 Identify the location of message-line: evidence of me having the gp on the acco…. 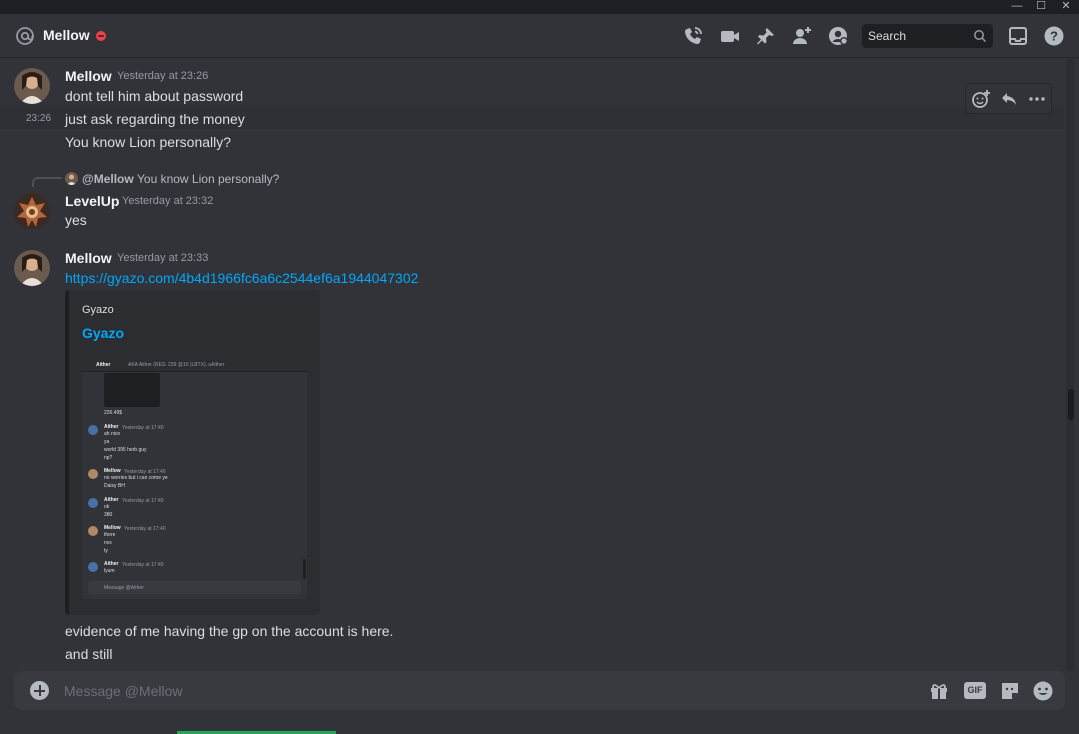
(229, 631).